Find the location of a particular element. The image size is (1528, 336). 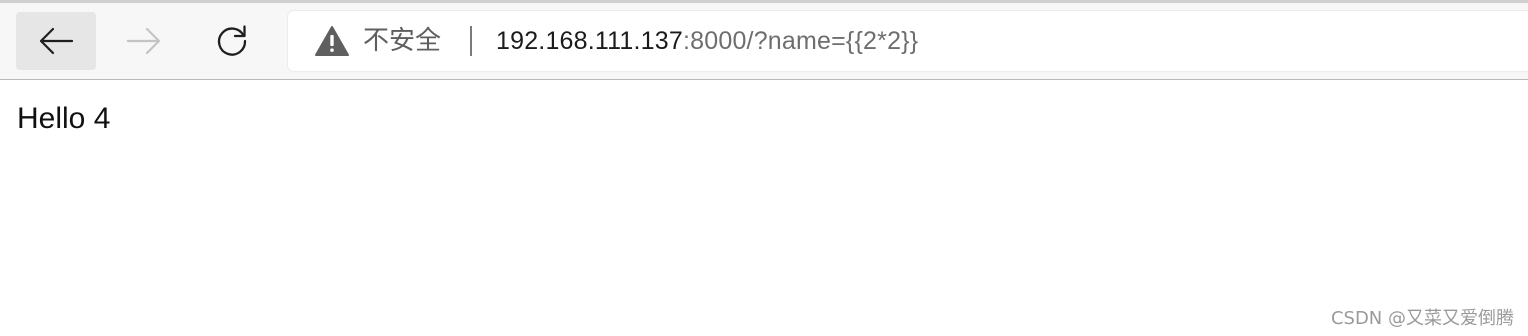

watermark: CSDN @又菜又爱倒腾 is located at coordinates (1422, 318).